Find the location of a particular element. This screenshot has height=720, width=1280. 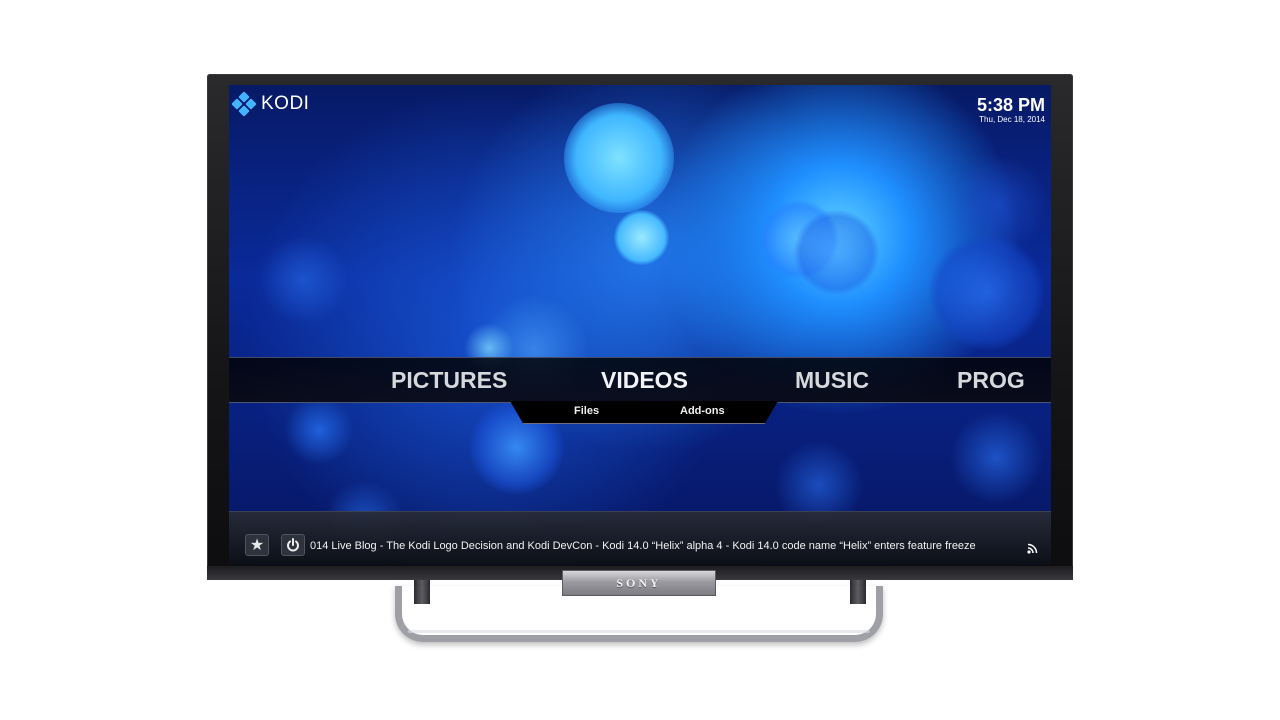

submenu-item-addons: Add-ons is located at coordinates (702, 411).